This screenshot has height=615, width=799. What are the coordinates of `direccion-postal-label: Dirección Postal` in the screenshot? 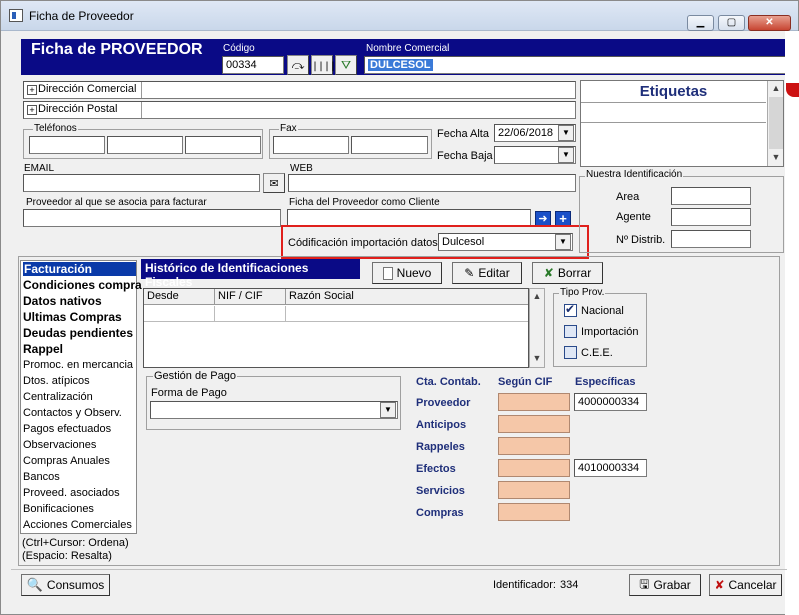 It's located at (78, 109).